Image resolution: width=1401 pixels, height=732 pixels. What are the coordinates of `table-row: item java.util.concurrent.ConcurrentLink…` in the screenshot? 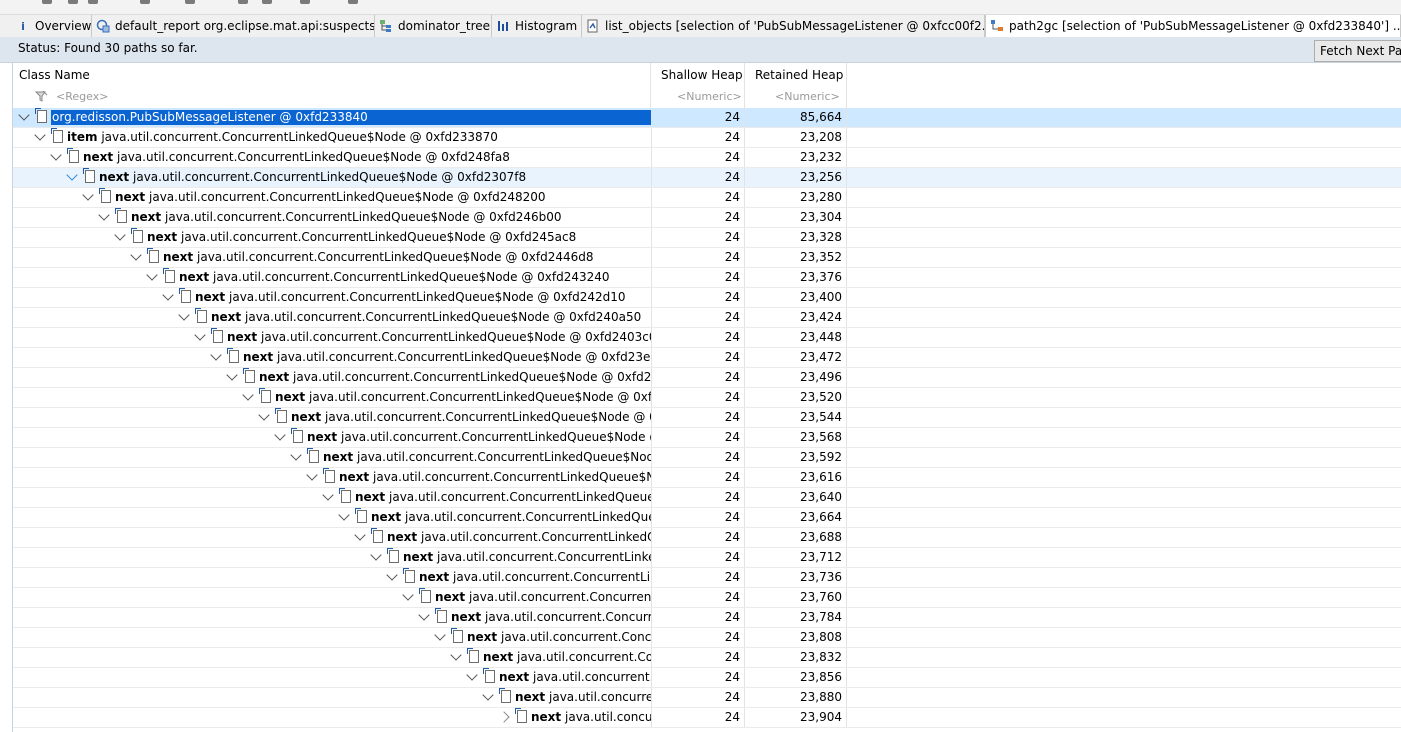 It's located at (707, 138).